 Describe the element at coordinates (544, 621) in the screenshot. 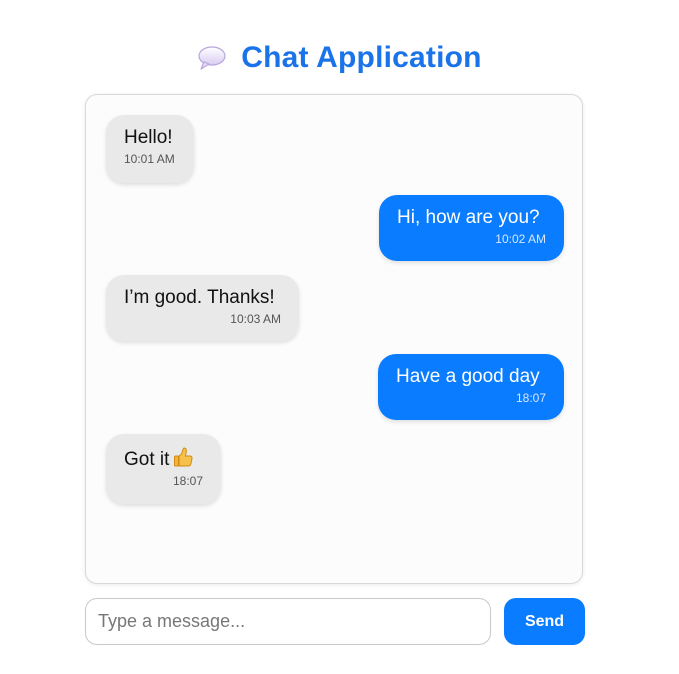

I see `send-button: Send` at that location.